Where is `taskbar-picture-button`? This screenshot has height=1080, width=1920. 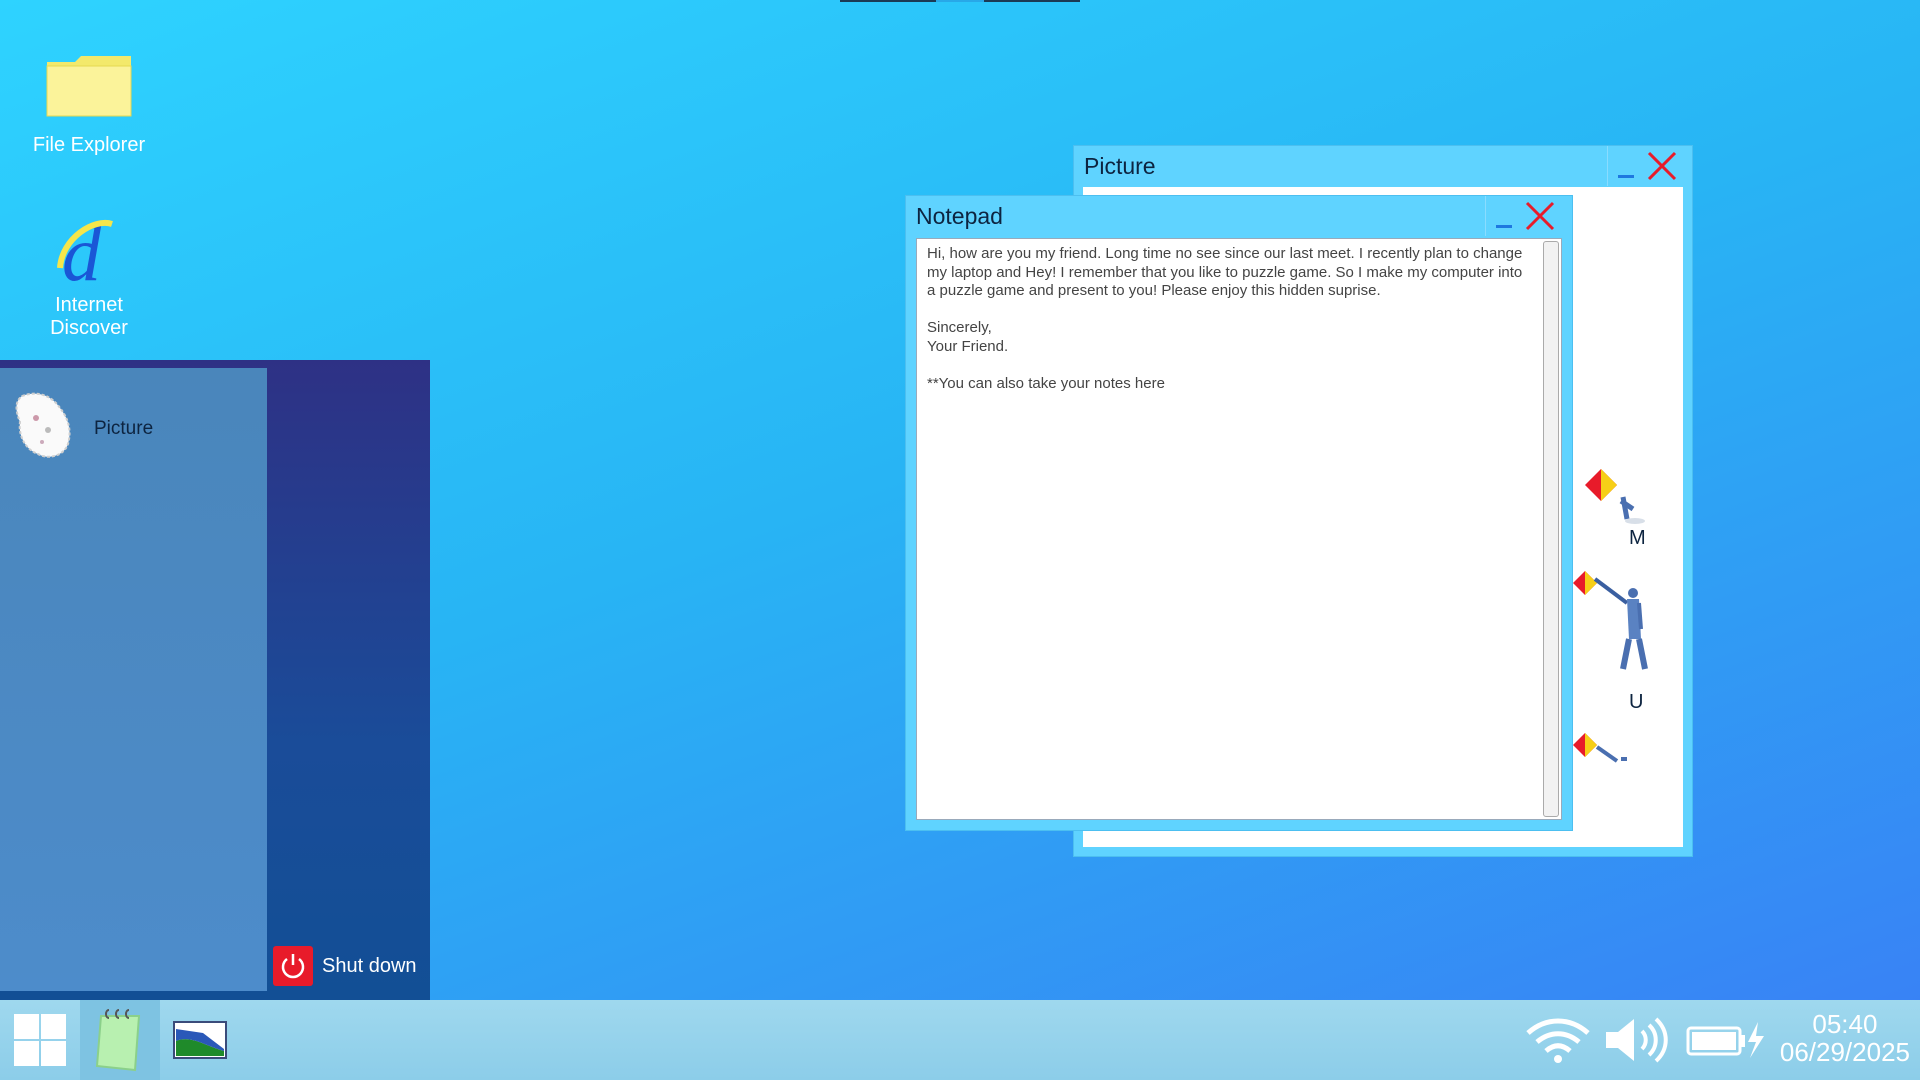 taskbar-picture-button is located at coordinates (200, 1040).